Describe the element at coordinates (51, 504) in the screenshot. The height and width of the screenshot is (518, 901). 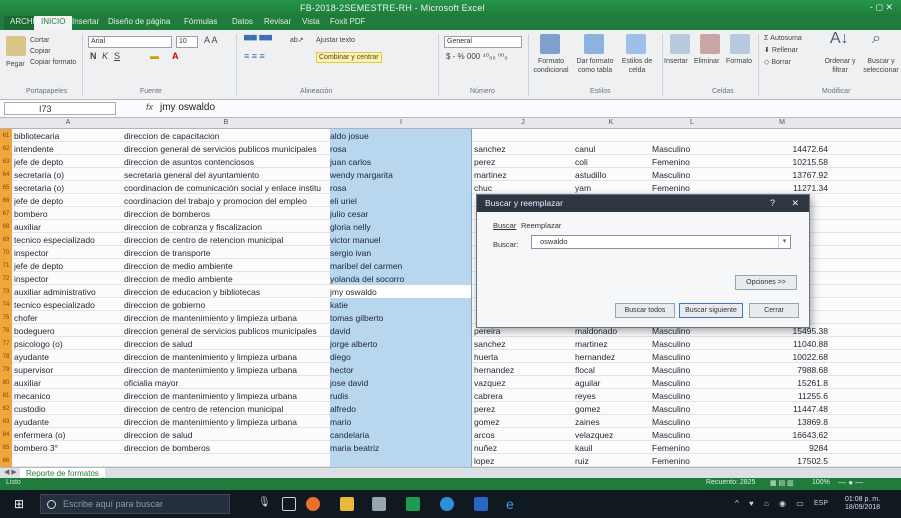
I see `cortana-circle-icon` at that location.